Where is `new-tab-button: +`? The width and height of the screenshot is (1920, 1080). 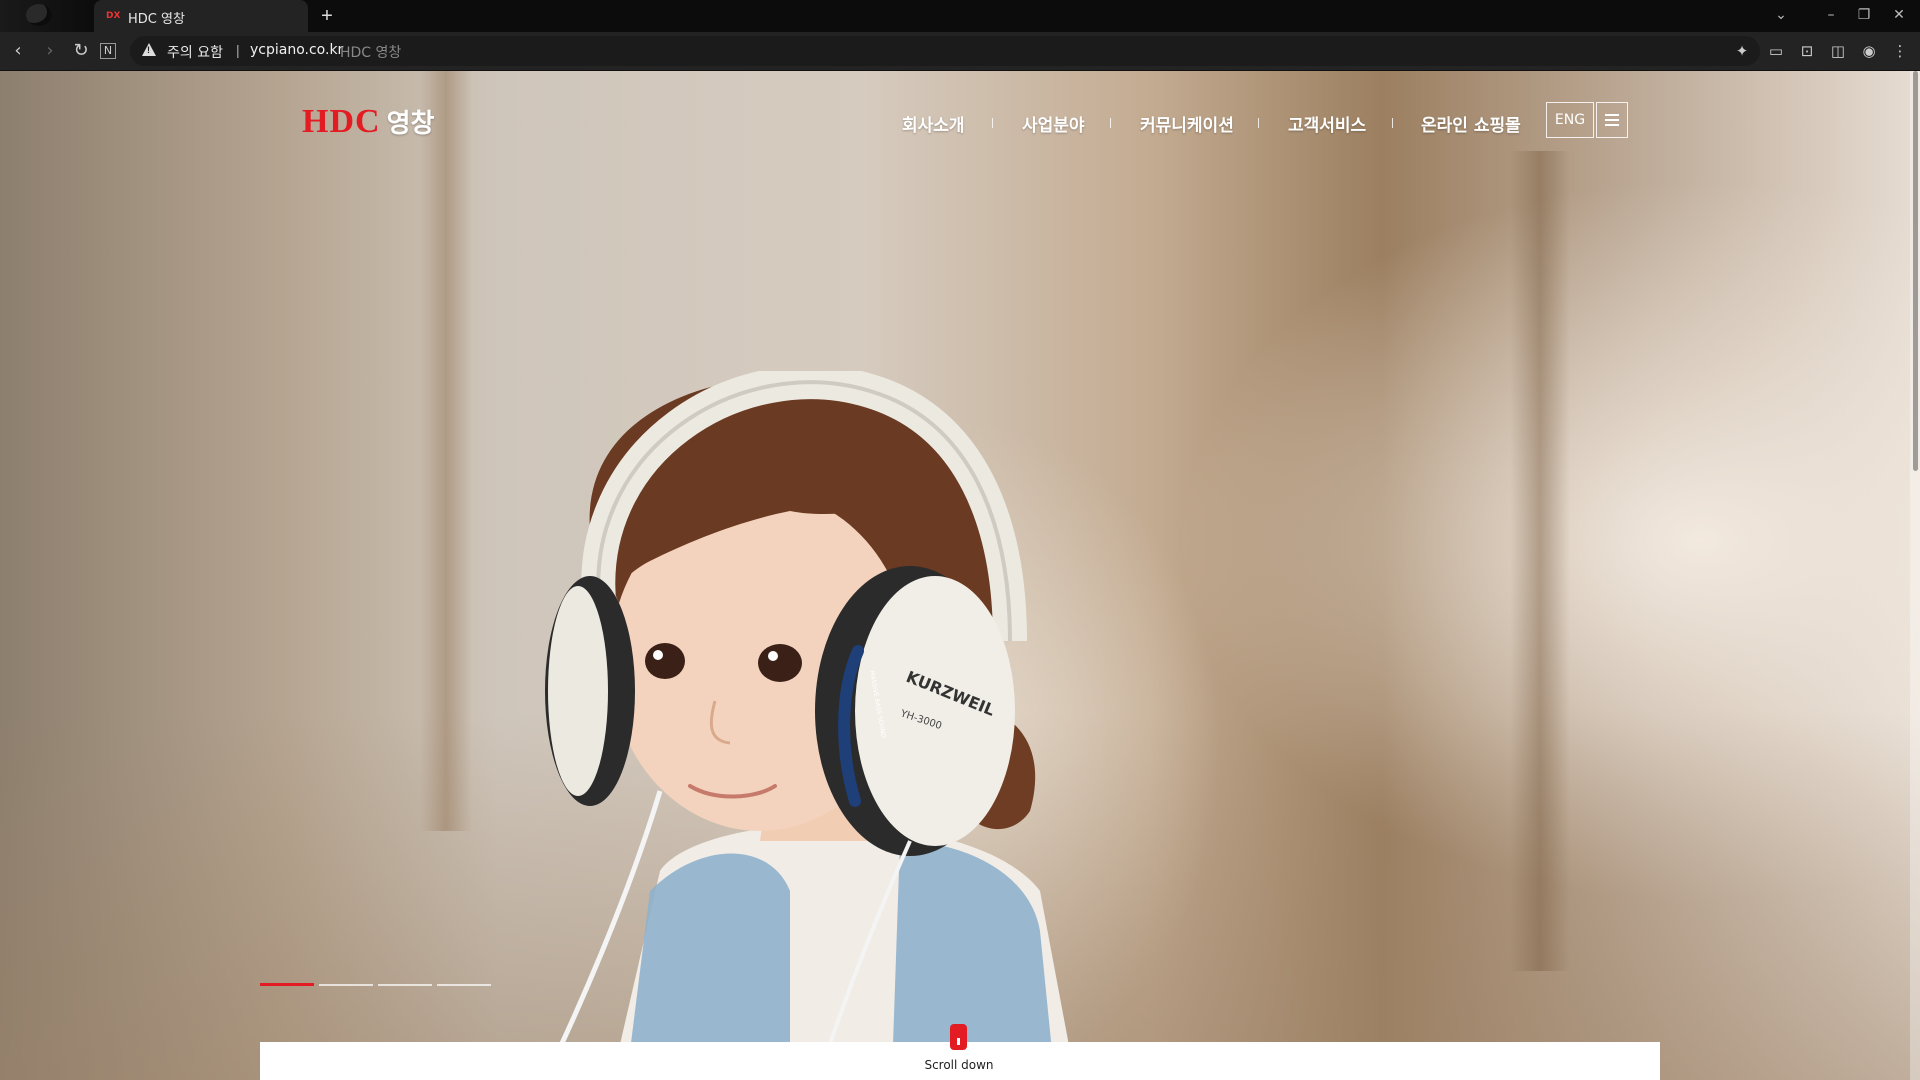
new-tab-button: + is located at coordinates (327, 16).